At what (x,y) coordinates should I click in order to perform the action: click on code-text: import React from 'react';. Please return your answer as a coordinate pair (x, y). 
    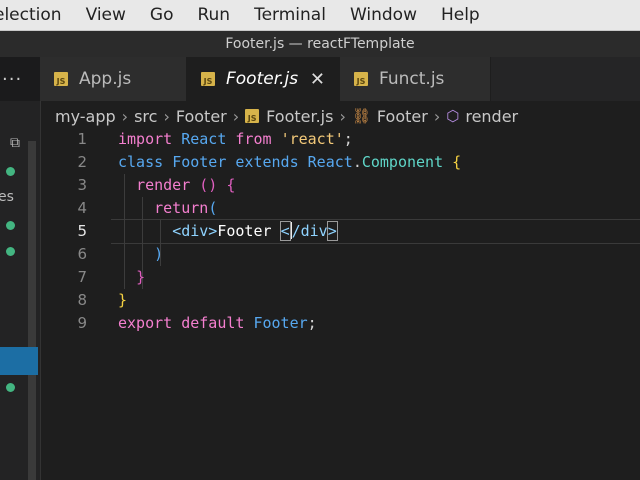
    Looking at the image, I should click on (235, 139).